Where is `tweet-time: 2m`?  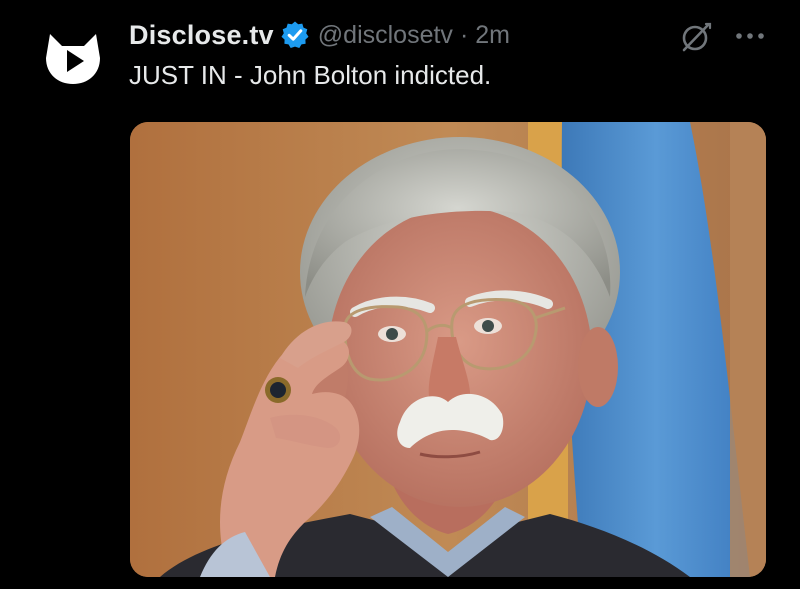 tweet-time: 2m is located at coordinates (492, 35).